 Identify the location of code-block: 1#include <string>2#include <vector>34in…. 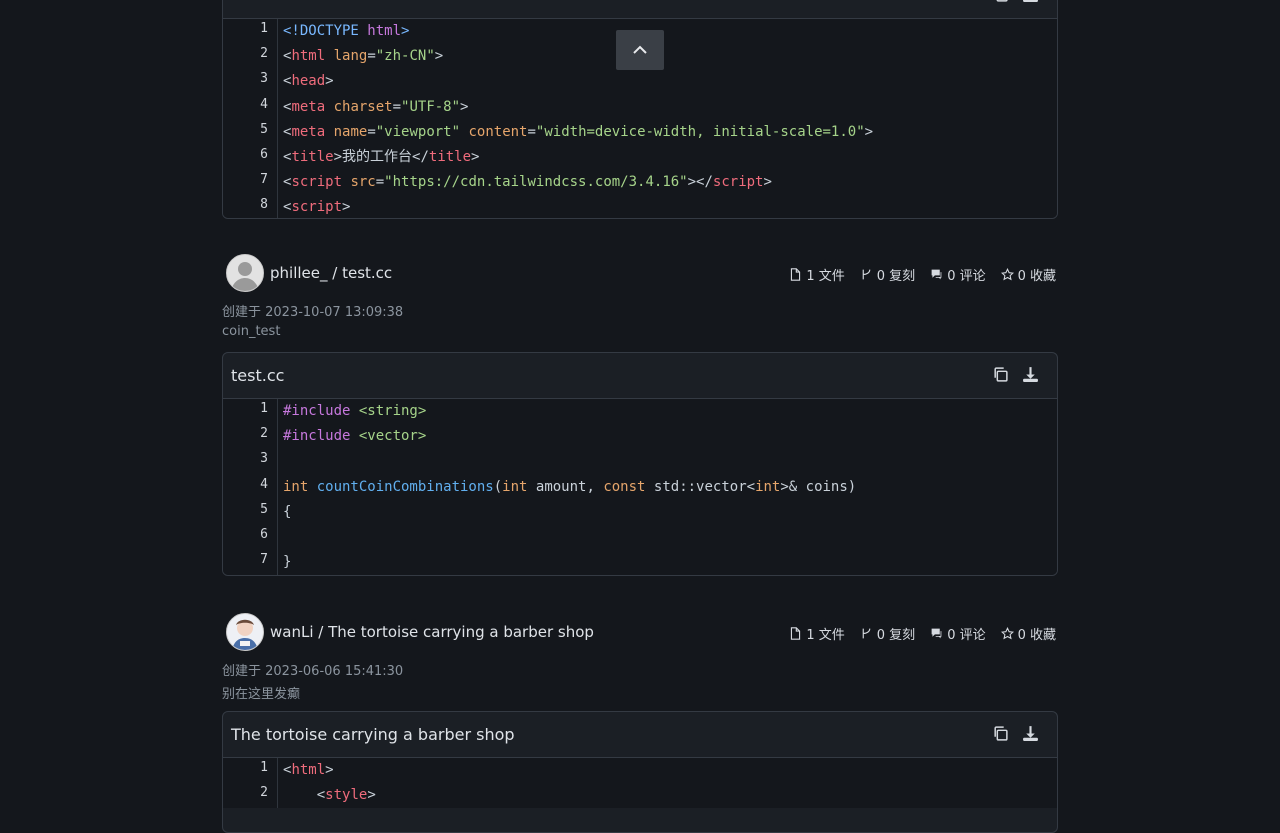
(640, 487).